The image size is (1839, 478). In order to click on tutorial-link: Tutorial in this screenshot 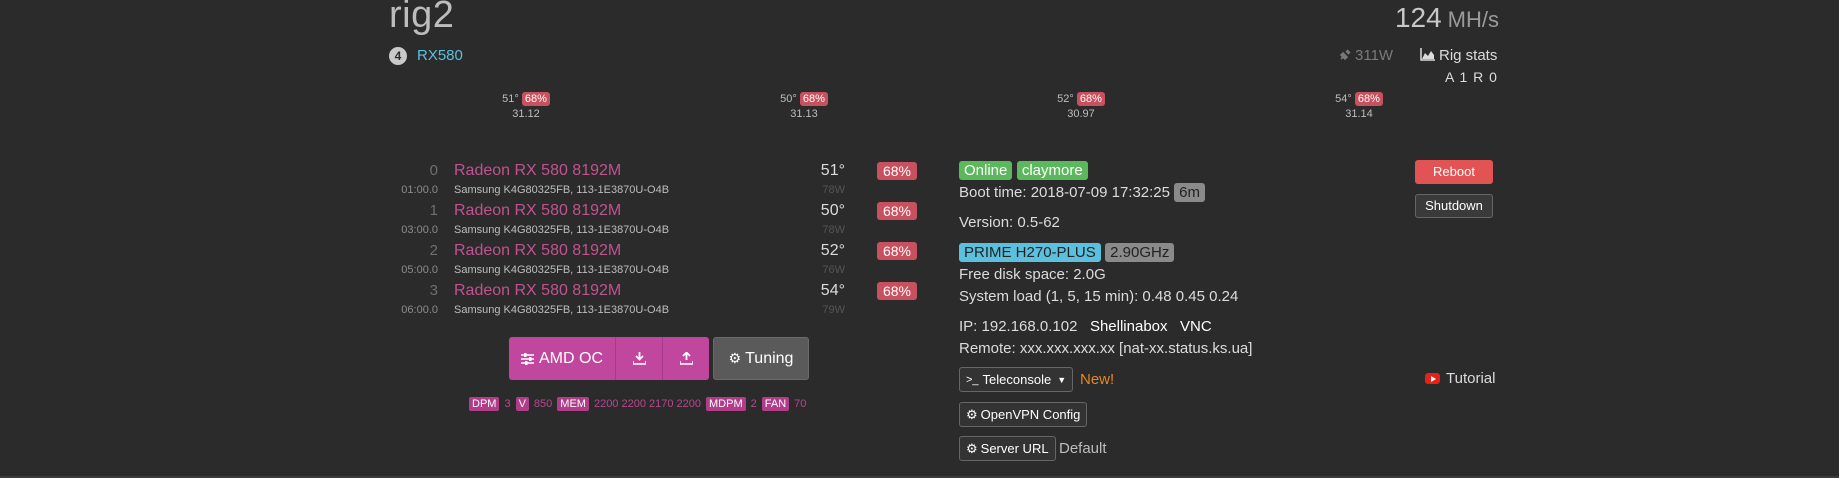, I will do `click(1460, 378)`.